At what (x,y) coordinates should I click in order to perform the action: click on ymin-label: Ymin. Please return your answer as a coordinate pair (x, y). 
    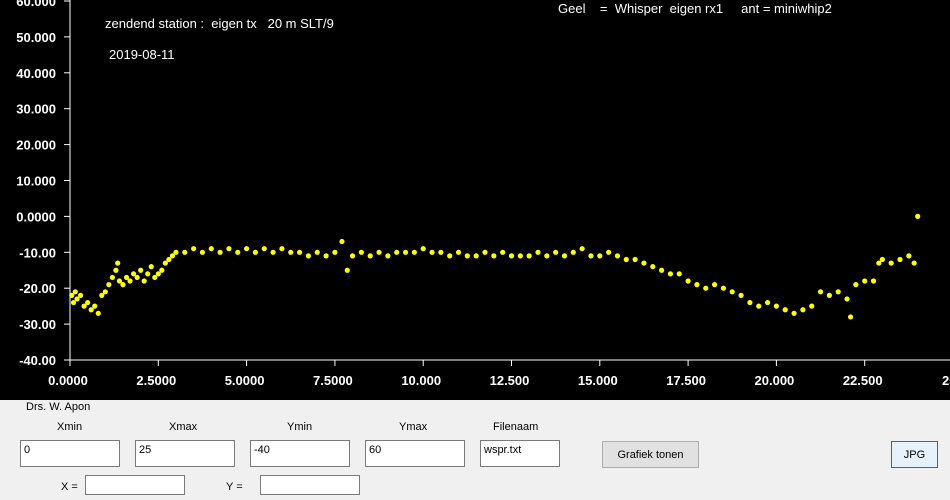
    Looking at the image, I should click on (300, 427).